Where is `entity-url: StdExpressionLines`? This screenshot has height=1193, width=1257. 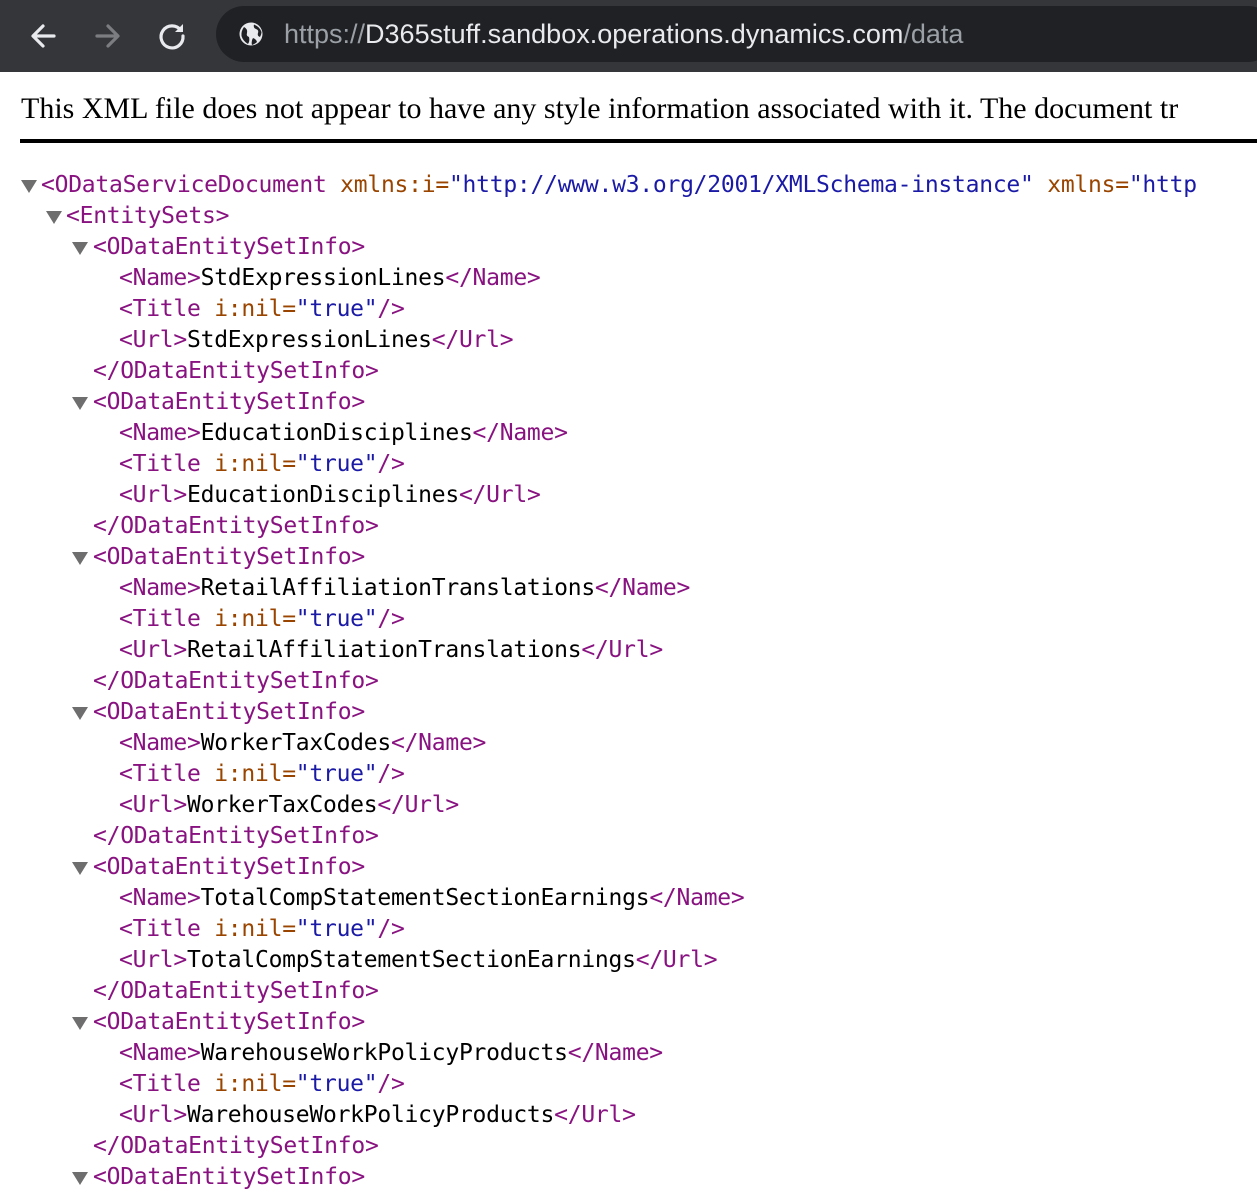
entity-url: StdExpressionLines is located at coordinates (309, 340).